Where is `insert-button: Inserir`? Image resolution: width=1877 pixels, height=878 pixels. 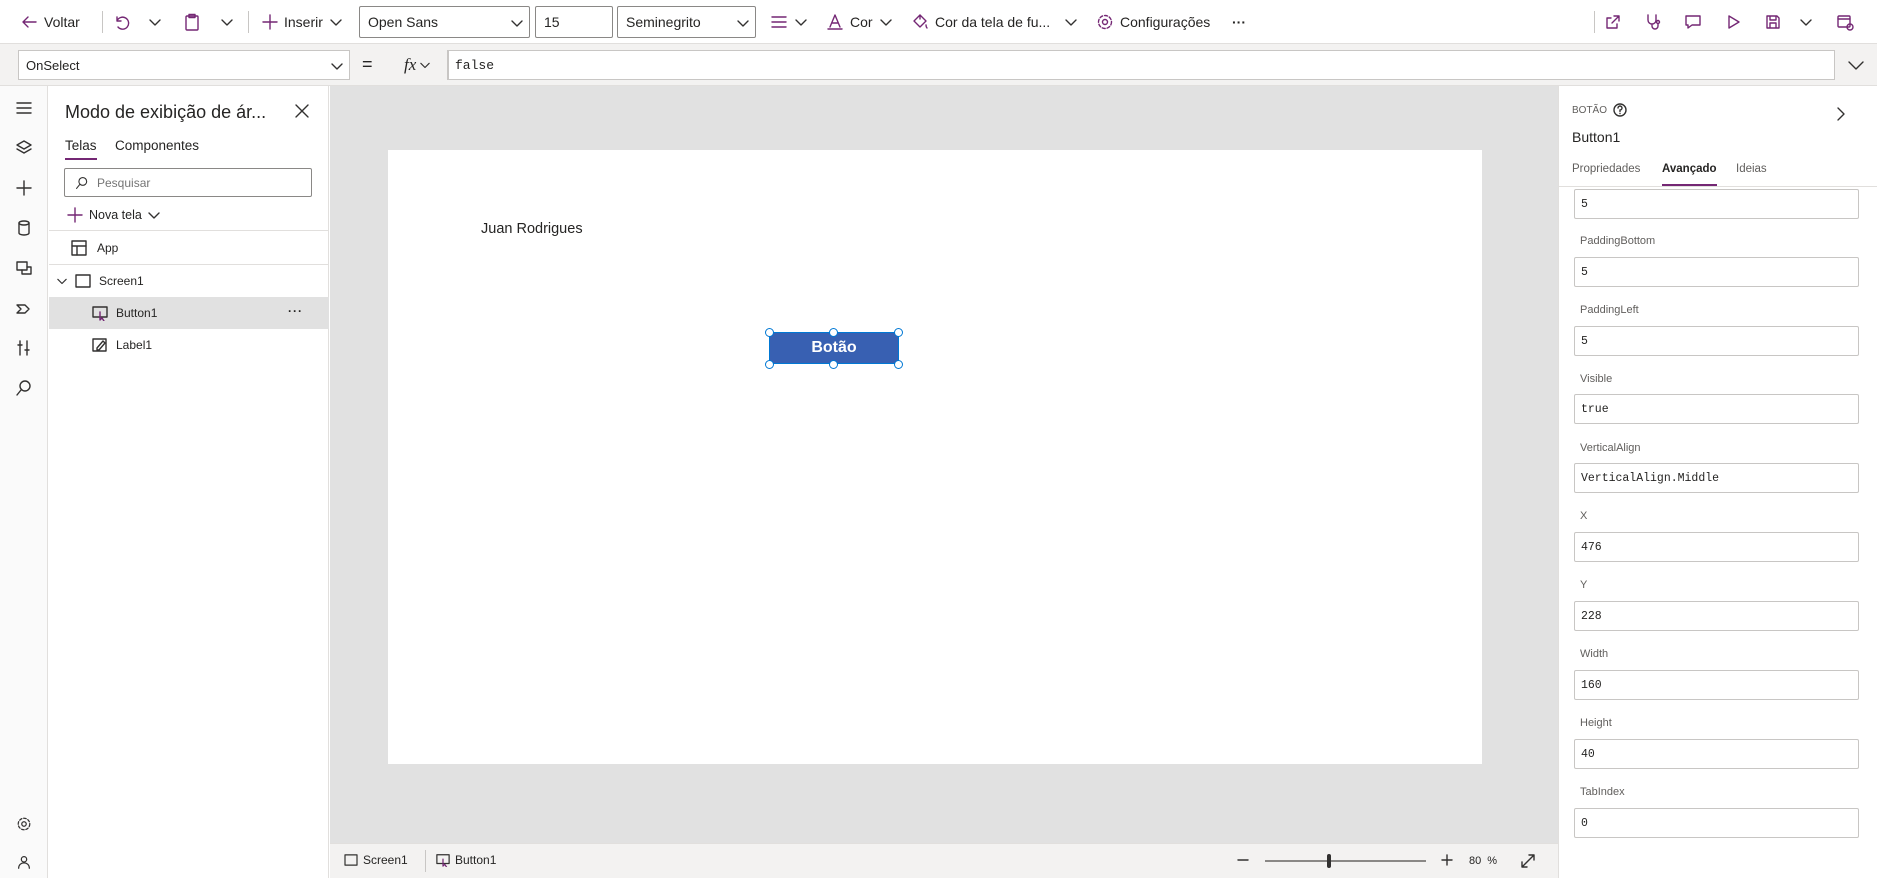 insert-button: Inserir is located at coordinates (302, 22).